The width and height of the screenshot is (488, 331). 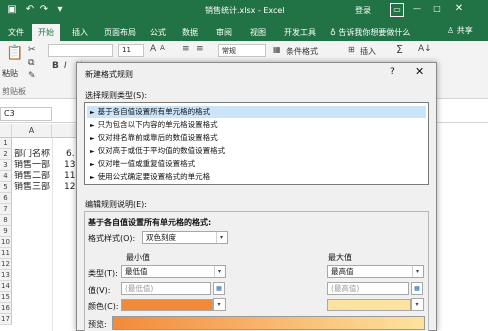 I want to click on rule-type-label-text: 仅对排名靠前或靠后的数值设置格式, so click(x=157, y=137).